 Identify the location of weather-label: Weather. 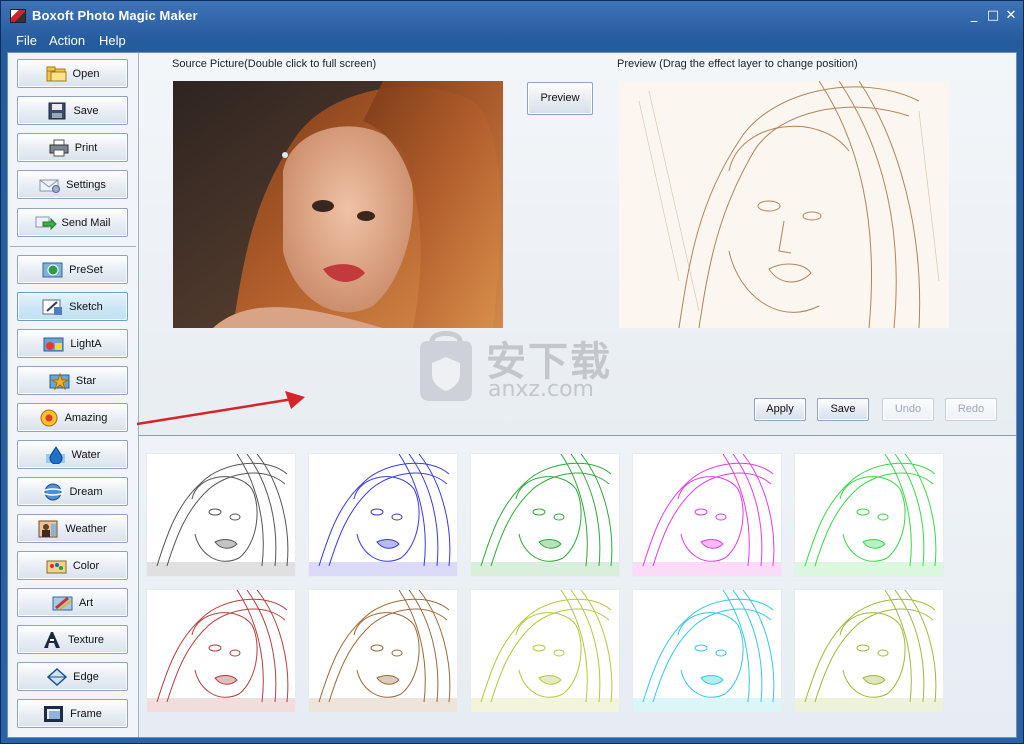
(86, 528).